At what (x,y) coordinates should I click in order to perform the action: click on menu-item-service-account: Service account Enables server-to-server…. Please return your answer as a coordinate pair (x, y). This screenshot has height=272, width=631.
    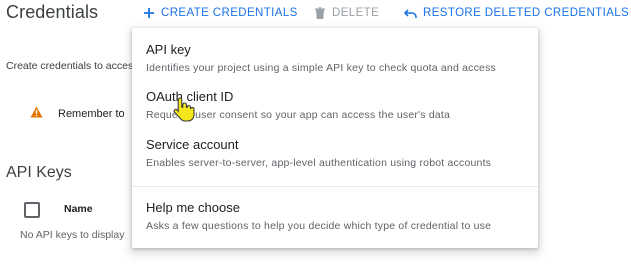
    Looking at the image, I should click on (335, 157).